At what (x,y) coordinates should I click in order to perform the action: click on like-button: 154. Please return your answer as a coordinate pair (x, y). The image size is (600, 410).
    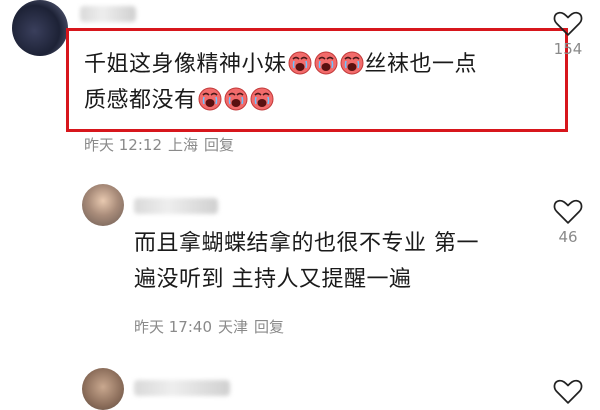
    Looking at the image, I should click on (568, 33).